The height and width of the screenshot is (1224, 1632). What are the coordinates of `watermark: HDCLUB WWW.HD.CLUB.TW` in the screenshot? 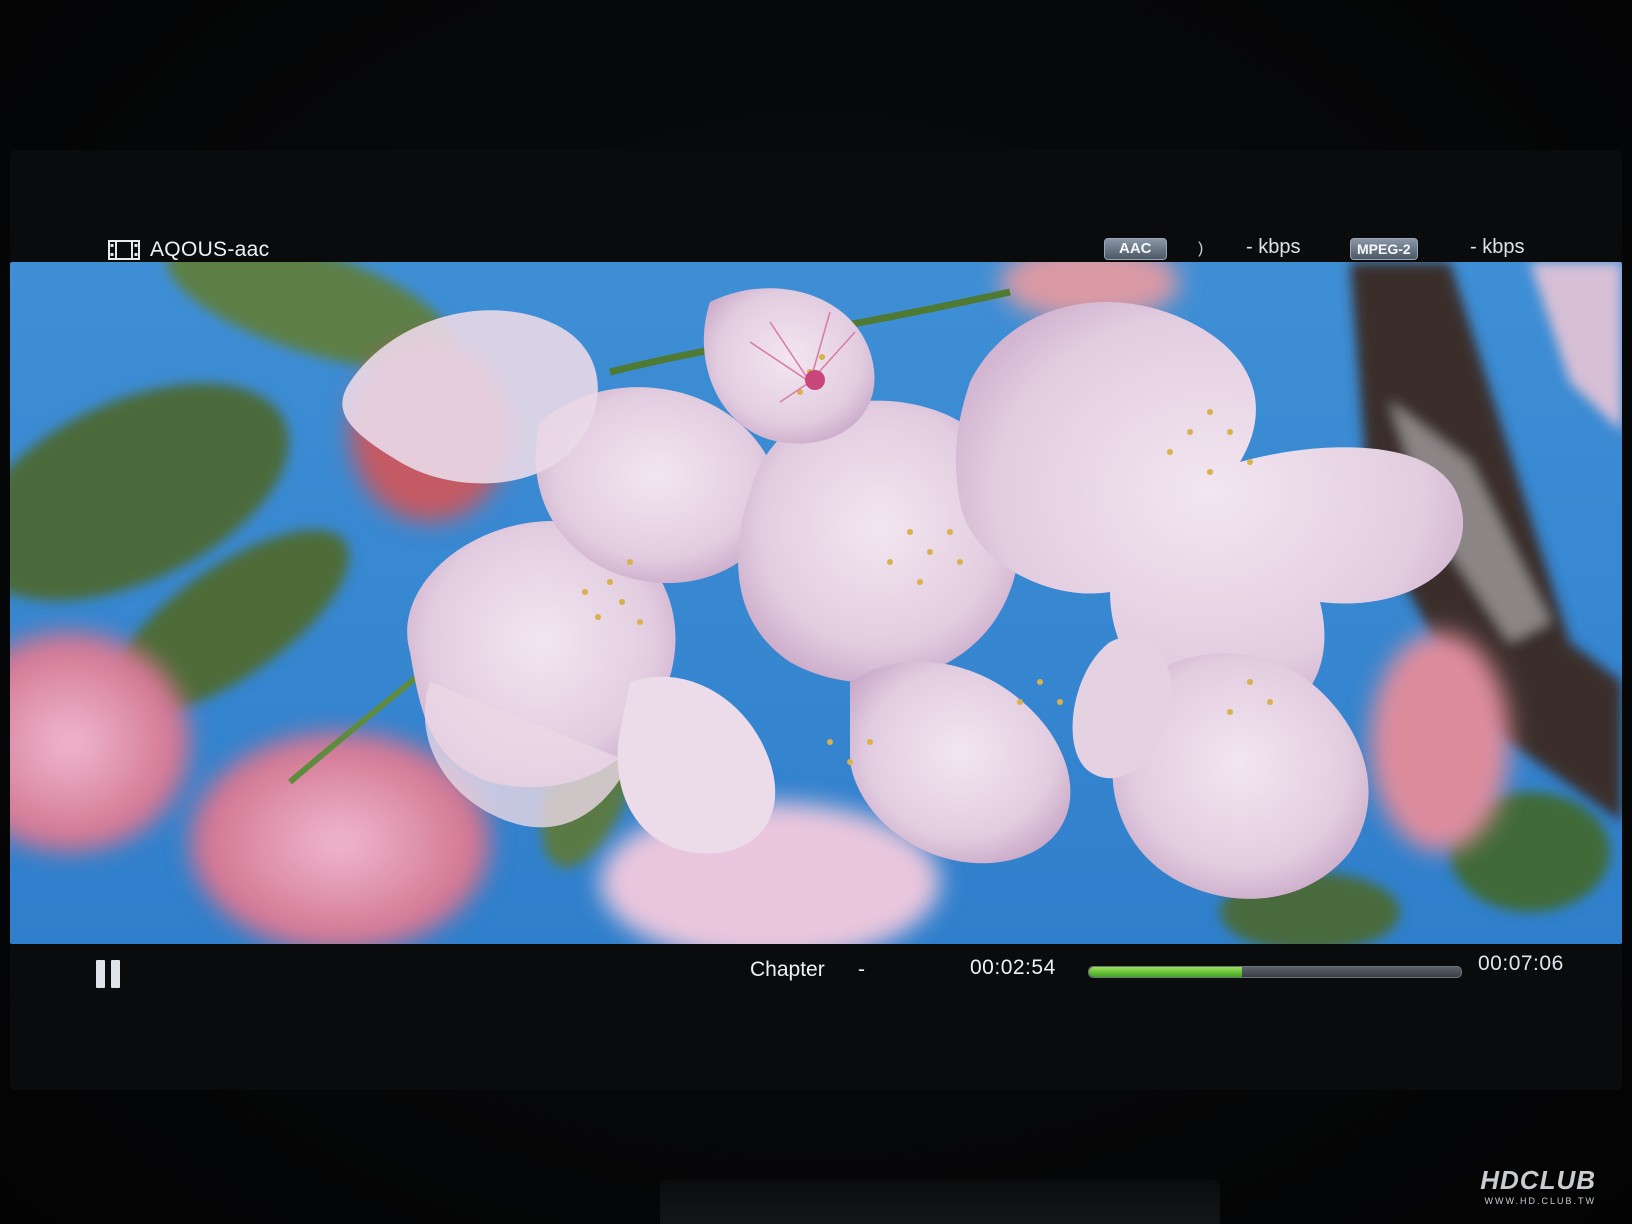 It's located at (1538, 1185).